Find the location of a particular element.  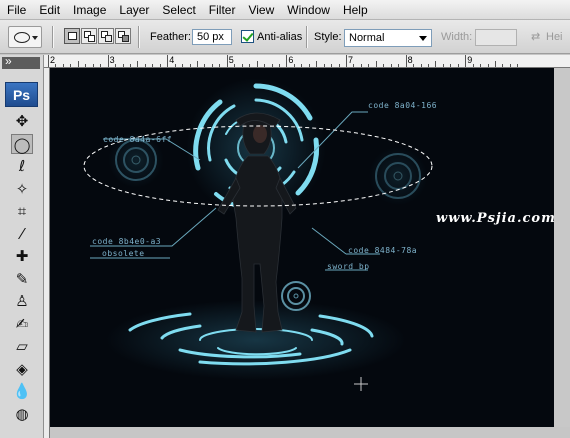

healing-brush-tool-icon: ✚ is located at coordinates (22, 256).